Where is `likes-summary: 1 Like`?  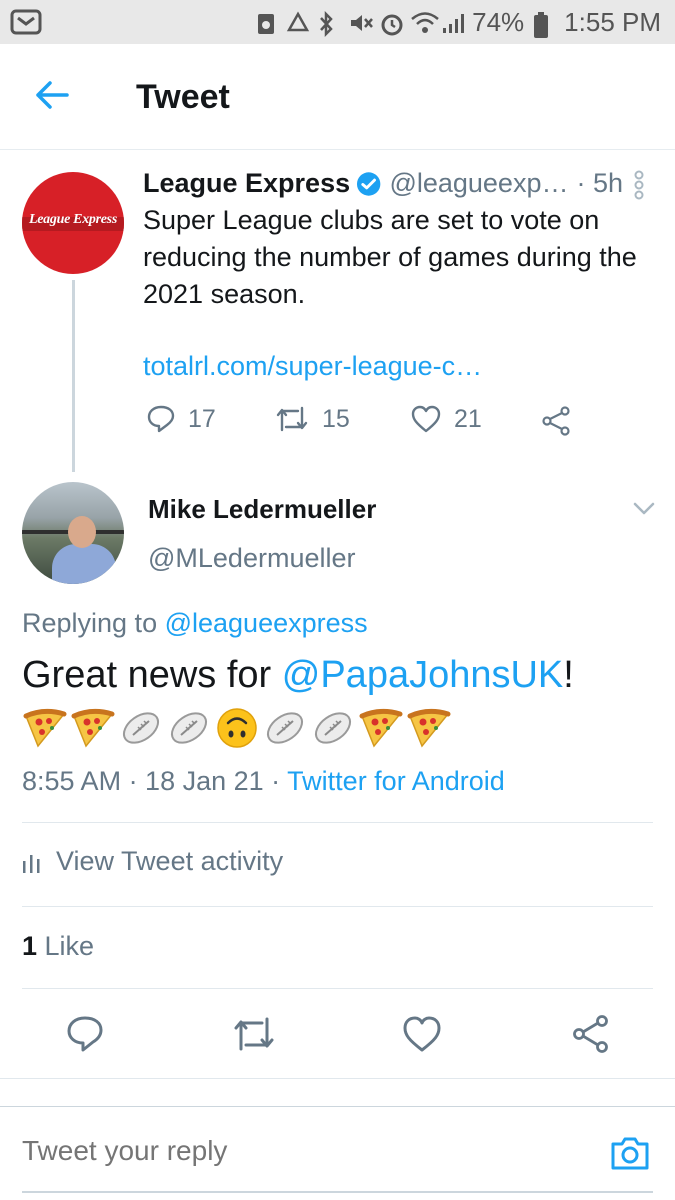
likes-summary: 1 Like is located at coordinates (58, 946).